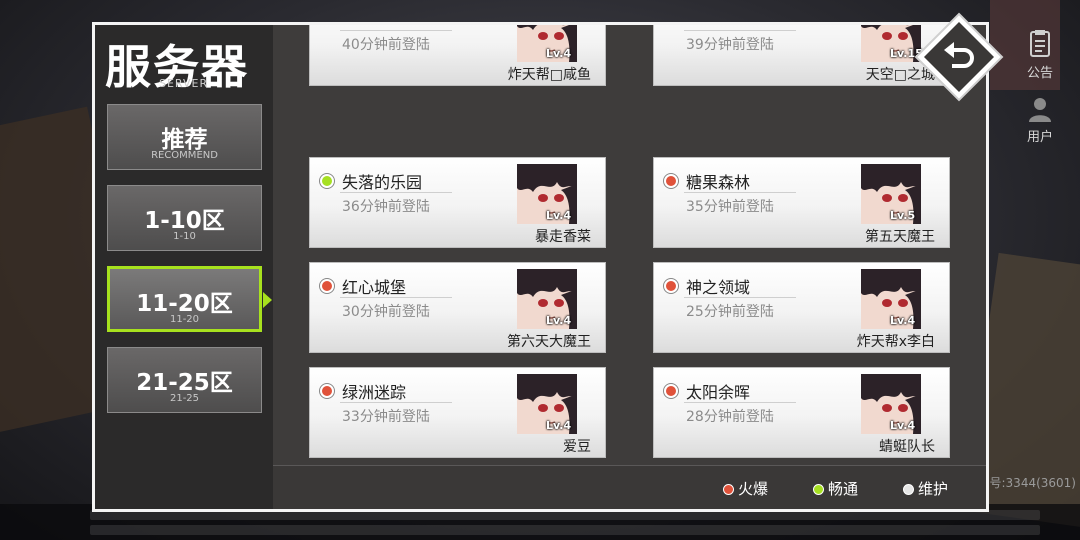 The height and width of the screenshot is (540, 1080). I want to click on tab-sublabel: RECOMMEND, so click(184, 155).